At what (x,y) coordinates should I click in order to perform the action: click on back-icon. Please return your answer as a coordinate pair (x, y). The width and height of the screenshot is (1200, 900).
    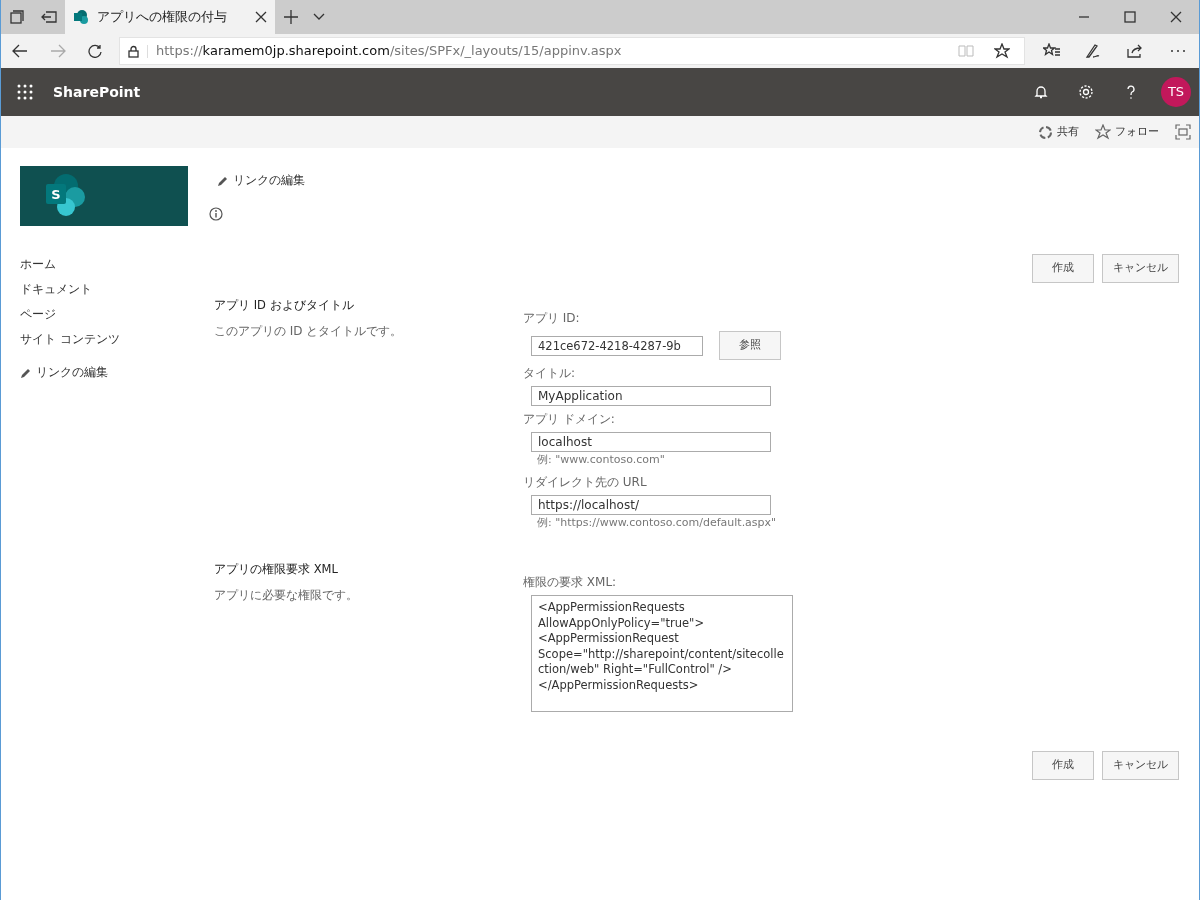
    Looking at the image, I should click on (20, 51).